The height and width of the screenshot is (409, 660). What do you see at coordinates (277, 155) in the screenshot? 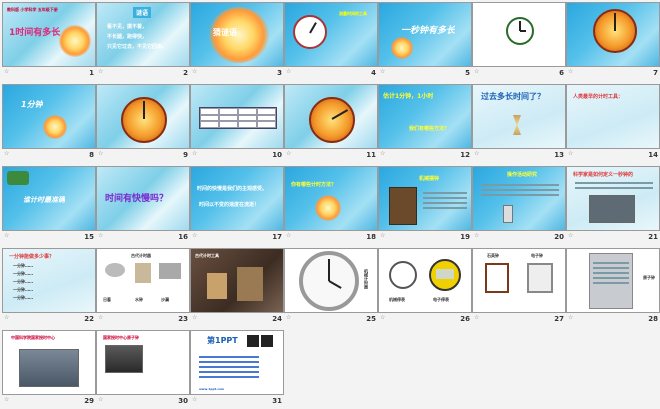
I see `slide-number: 10` at bounding box center [277, 155].